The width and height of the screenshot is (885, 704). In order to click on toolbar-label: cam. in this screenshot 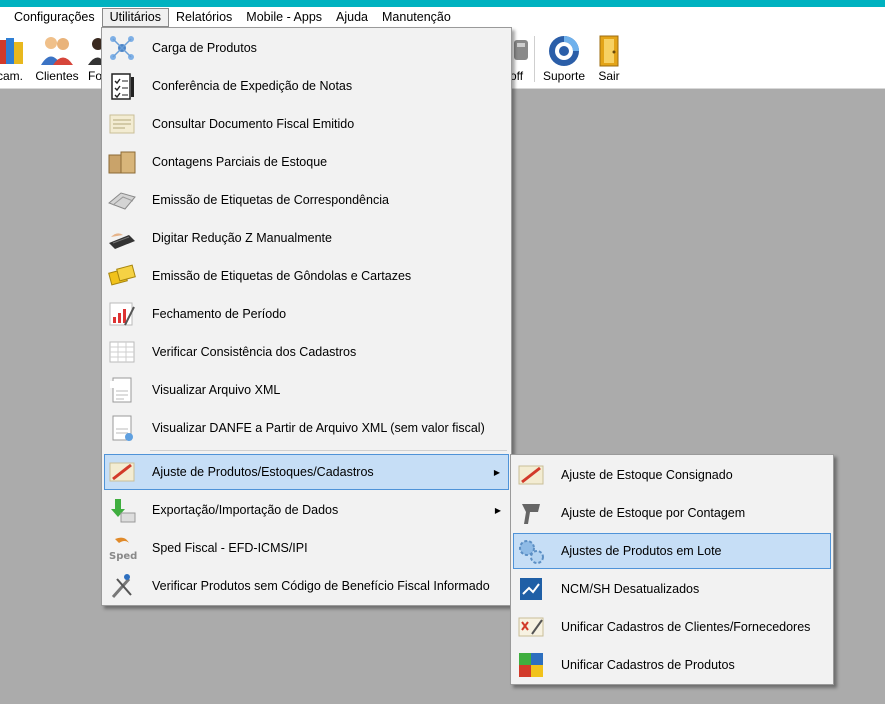, I will do `click(11, 76)`.